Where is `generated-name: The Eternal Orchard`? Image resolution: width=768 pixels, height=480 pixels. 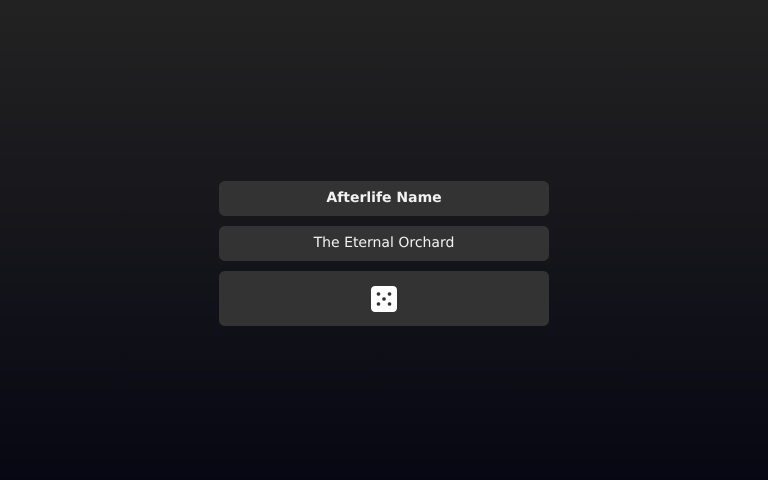
generated-name: The Eternal Orchard is located at coordinates (384, 243).